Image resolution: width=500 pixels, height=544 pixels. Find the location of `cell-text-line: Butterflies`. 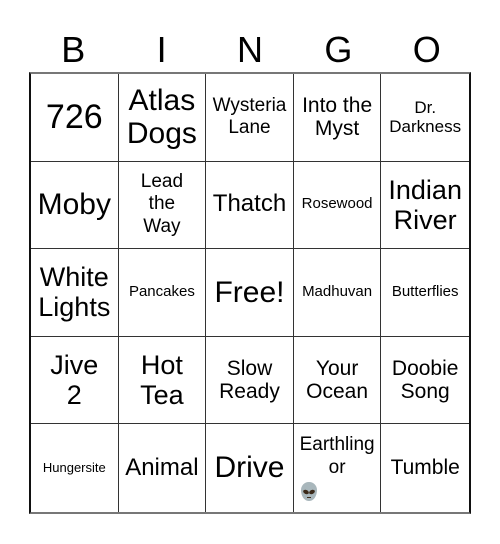

cell-text-line: Butterflies is located at coordinates (425, 292).